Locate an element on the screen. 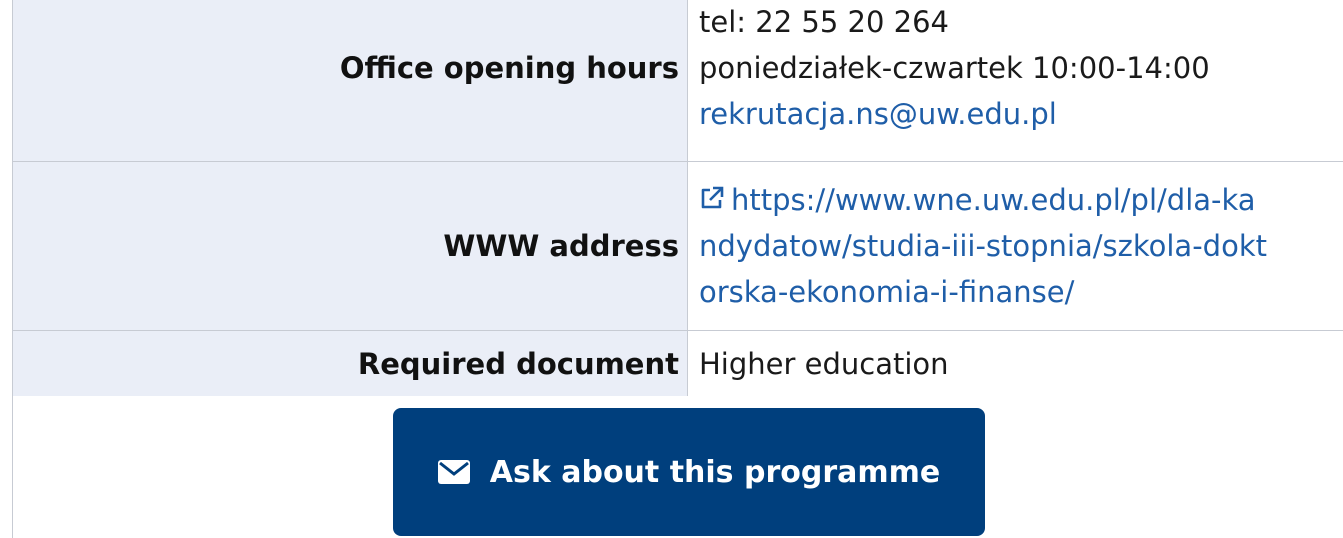 Image resolution: width=1343 pixels, height=538 pixels. ask-button-label: Ask about this programme is located at coordinates (715, 472).